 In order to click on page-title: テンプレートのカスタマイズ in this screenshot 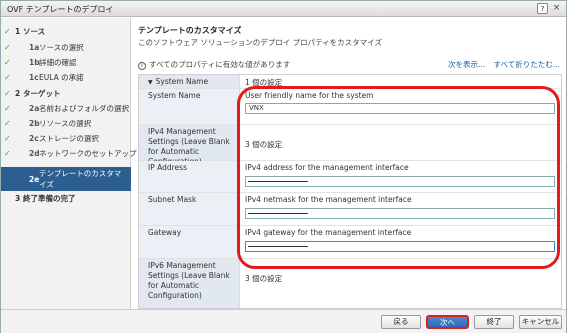, I will do `click(190, 30)`.